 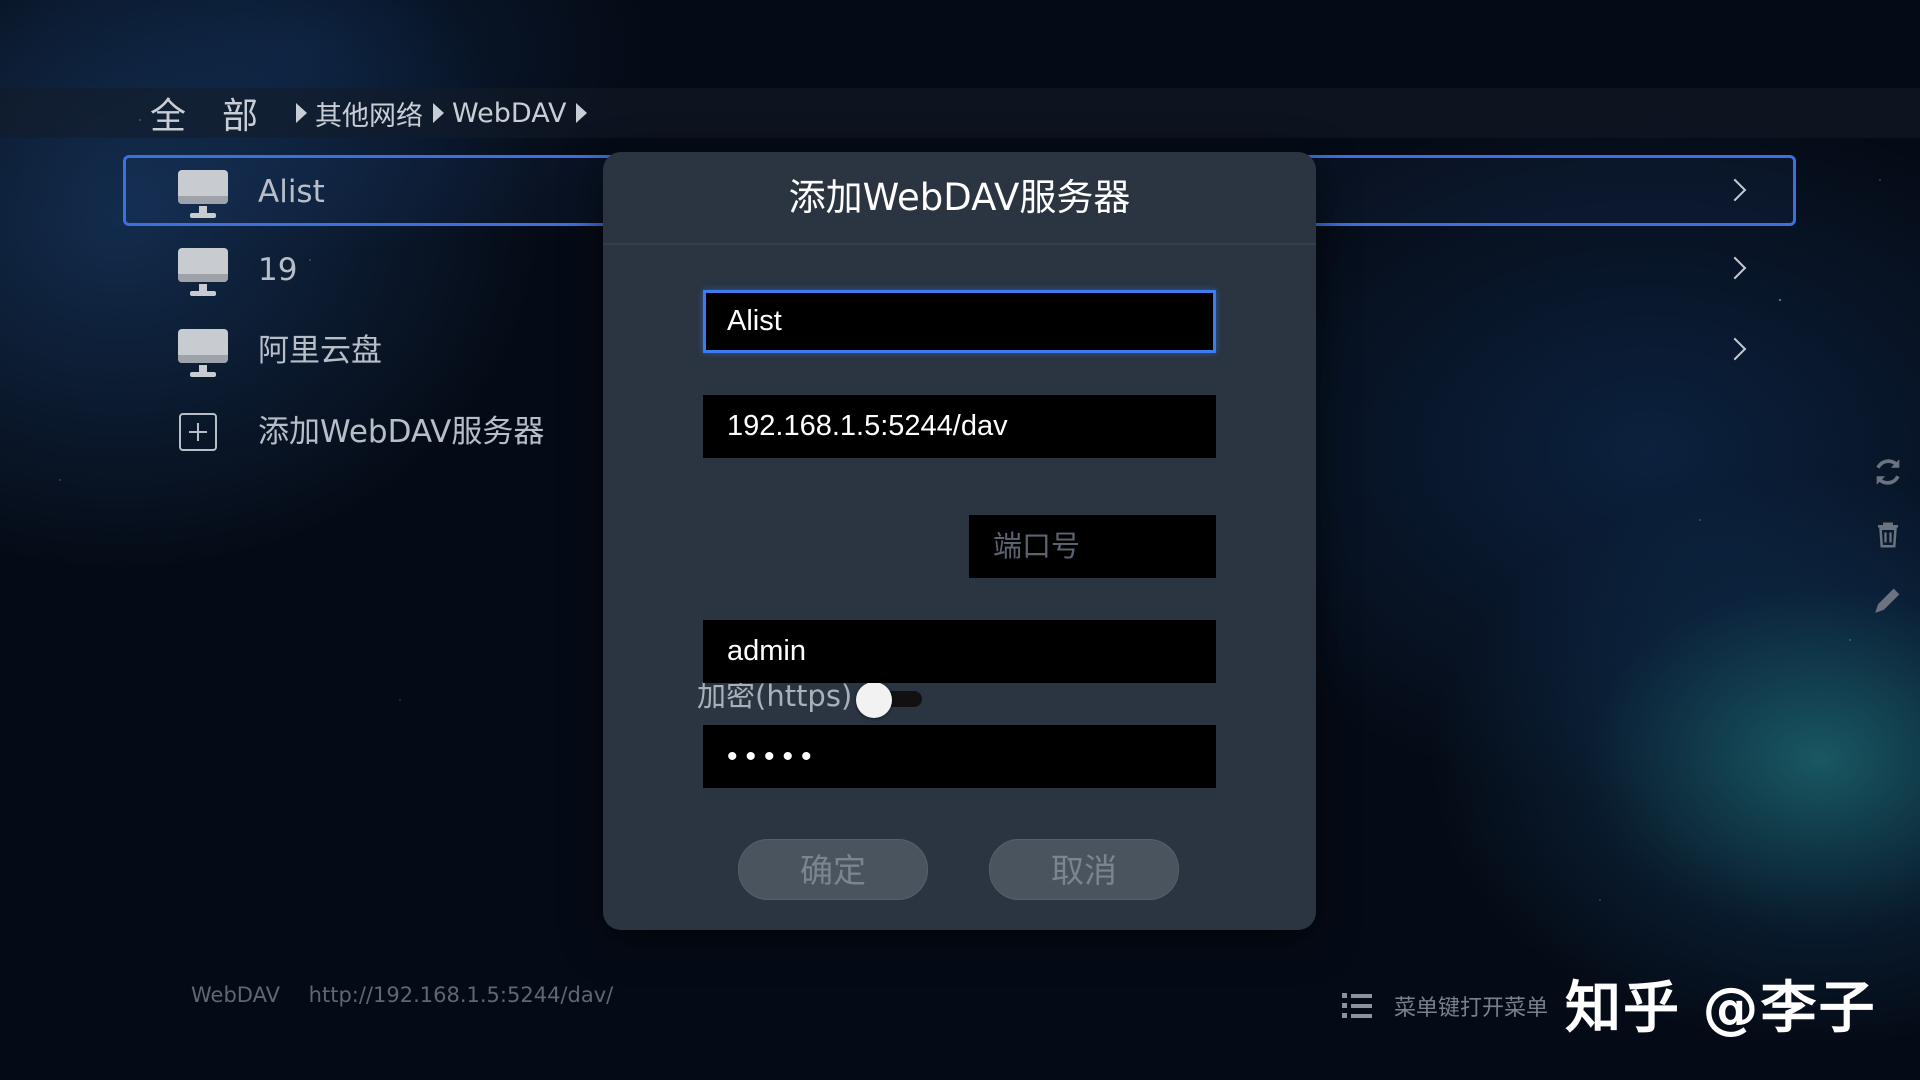 I want to click on port-input: 端口号, so click(x=1092, y=546).